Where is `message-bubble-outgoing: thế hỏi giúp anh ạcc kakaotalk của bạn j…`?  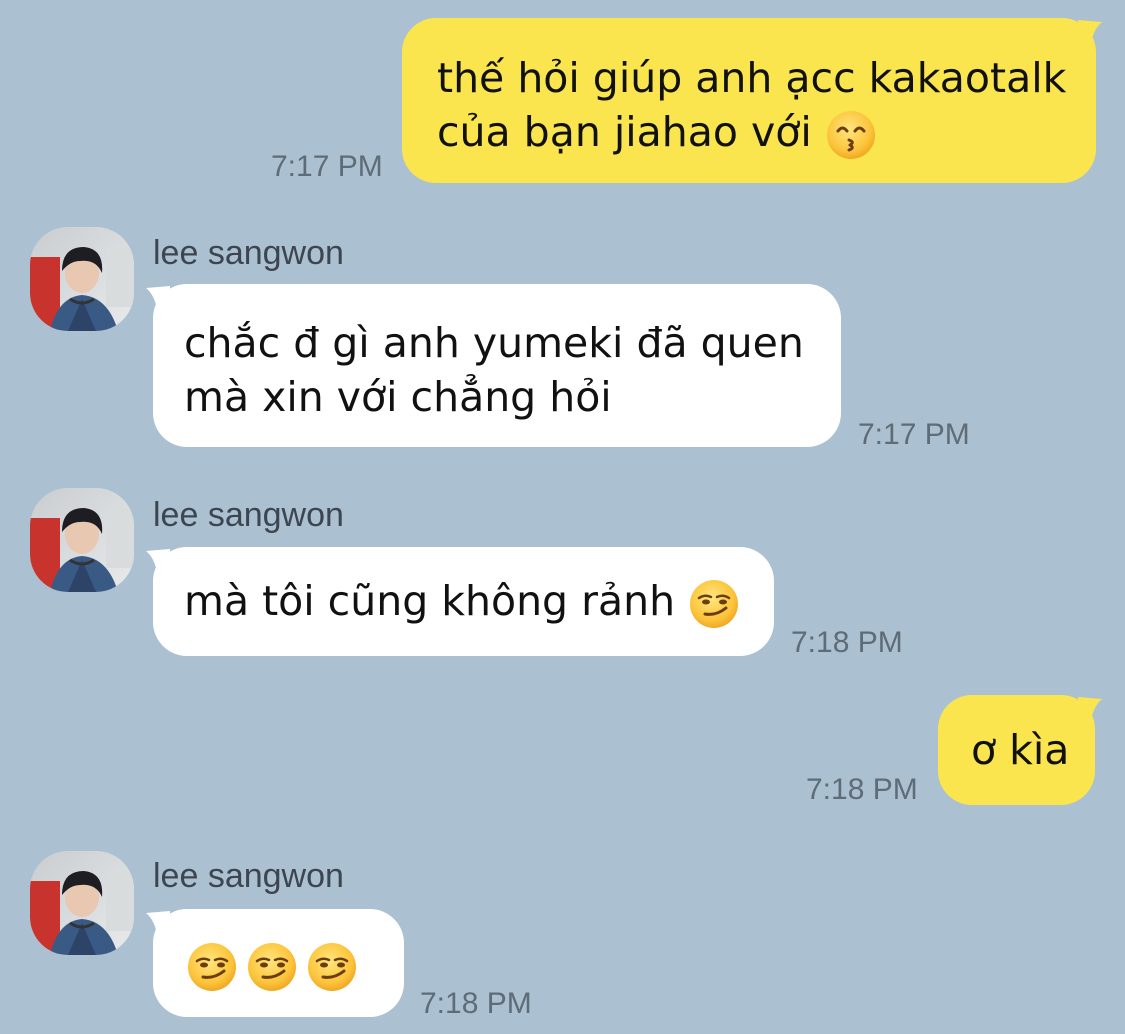
message-bubble-outgoing: thế hỏi giúp anh ạcc kakaotalk của bạn j… is located at coordinates (749, 100).